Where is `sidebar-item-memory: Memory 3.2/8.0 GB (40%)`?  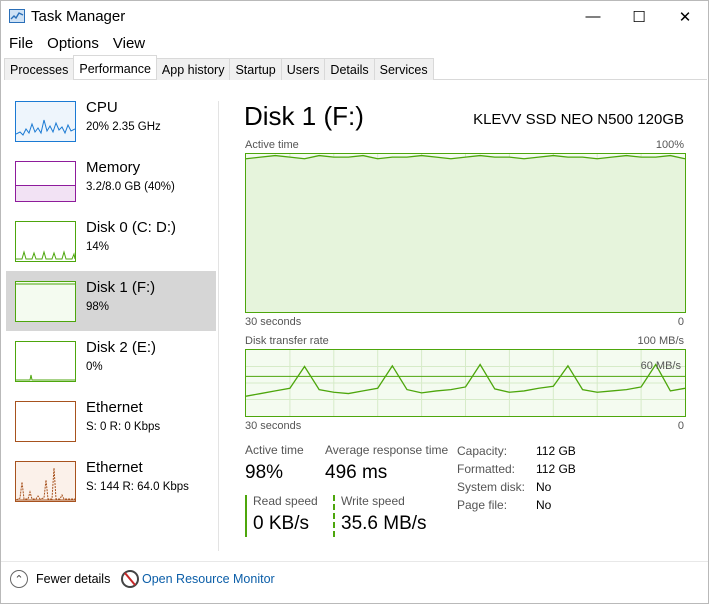 sidebar-item-memory: Memory 3.2/8.0 GB (40%) is located at coordinates (111, 181).